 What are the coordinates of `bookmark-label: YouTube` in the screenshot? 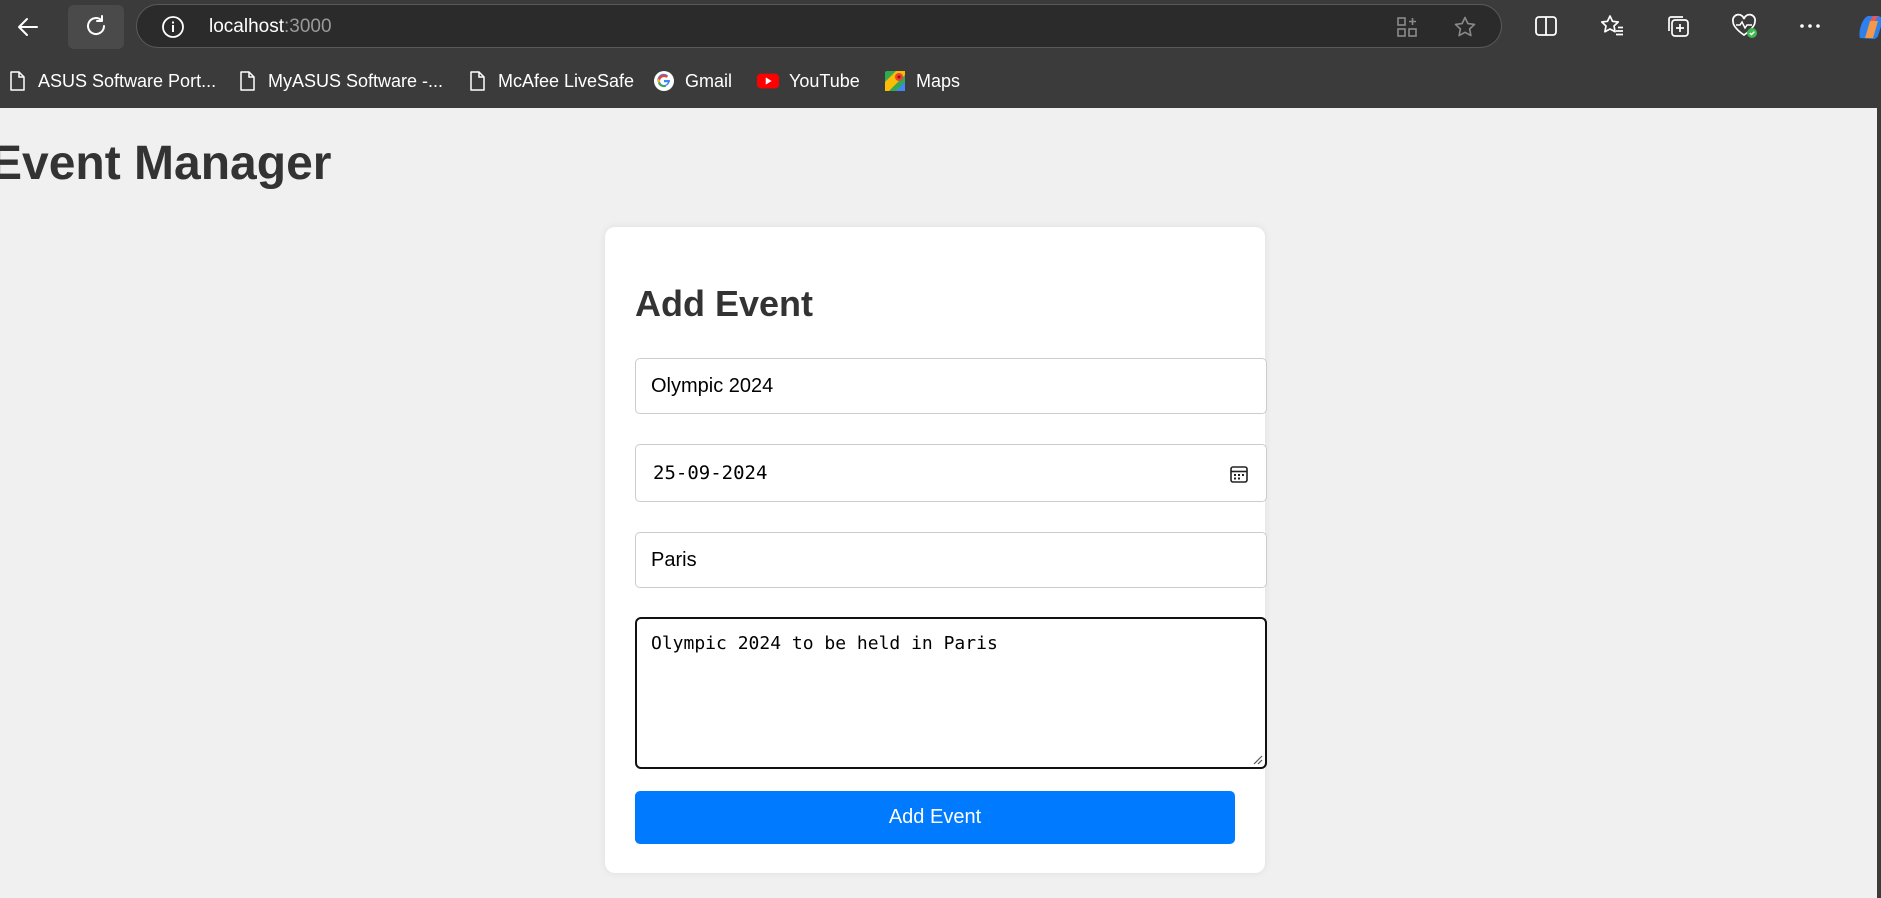 It's located at (824, 80).